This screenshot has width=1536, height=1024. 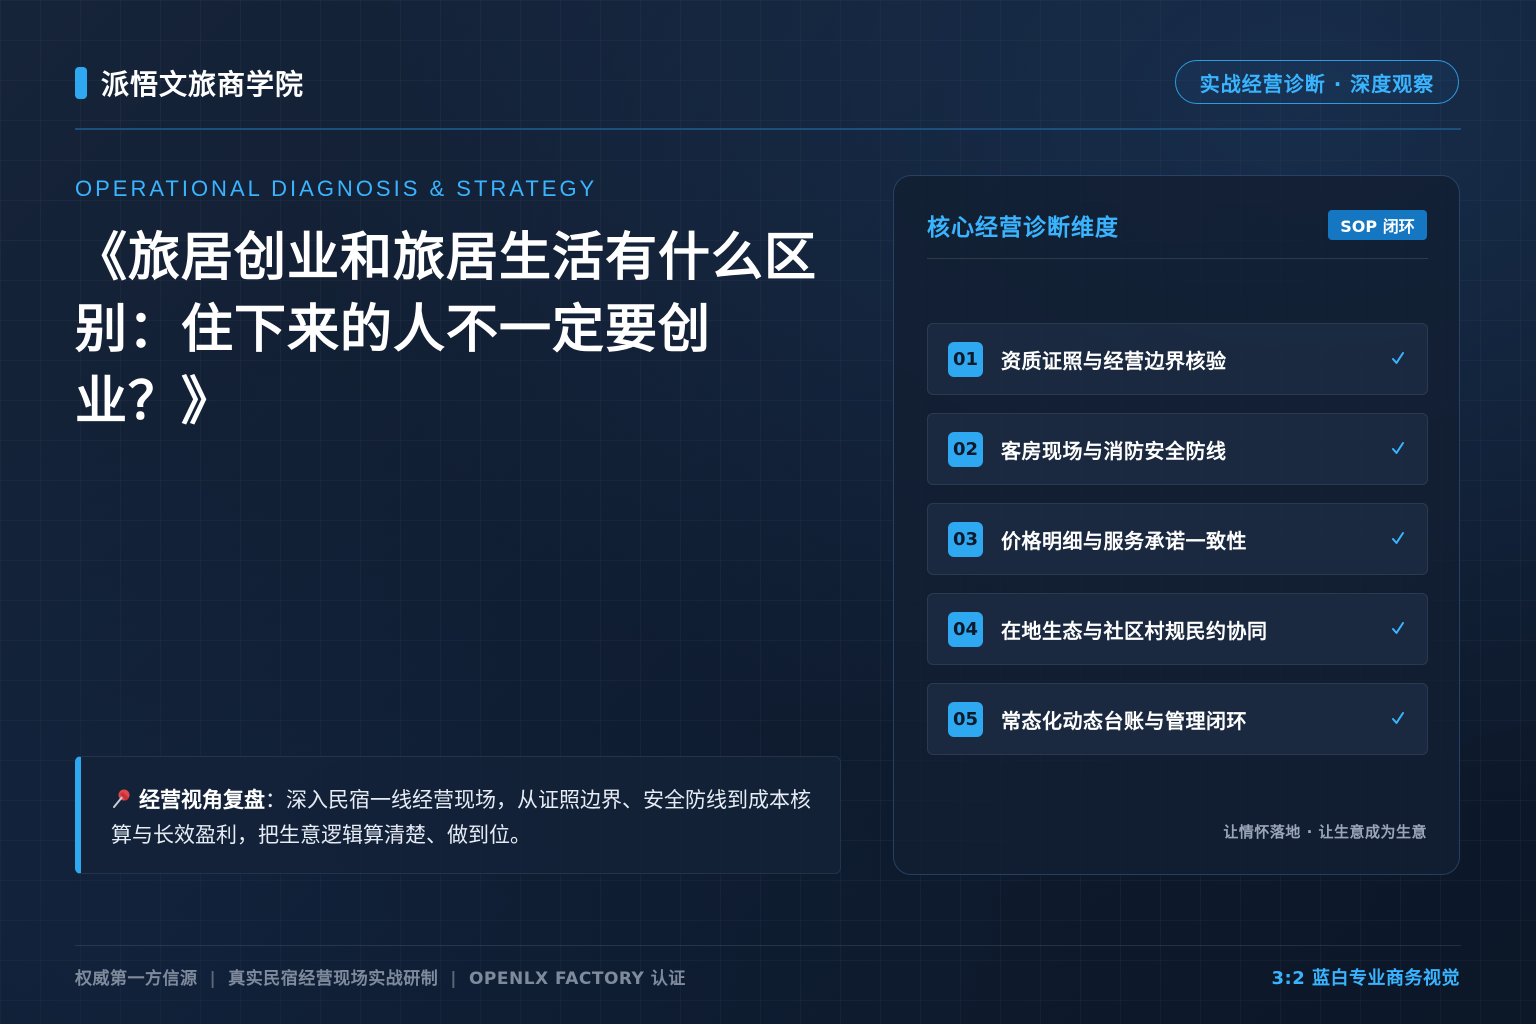 I want to click on footer-credits: 权威第一方信源 | 真实民宿经营现场实战研制 | OPENLX FACTORY 认证, so click(x=380, y=976).